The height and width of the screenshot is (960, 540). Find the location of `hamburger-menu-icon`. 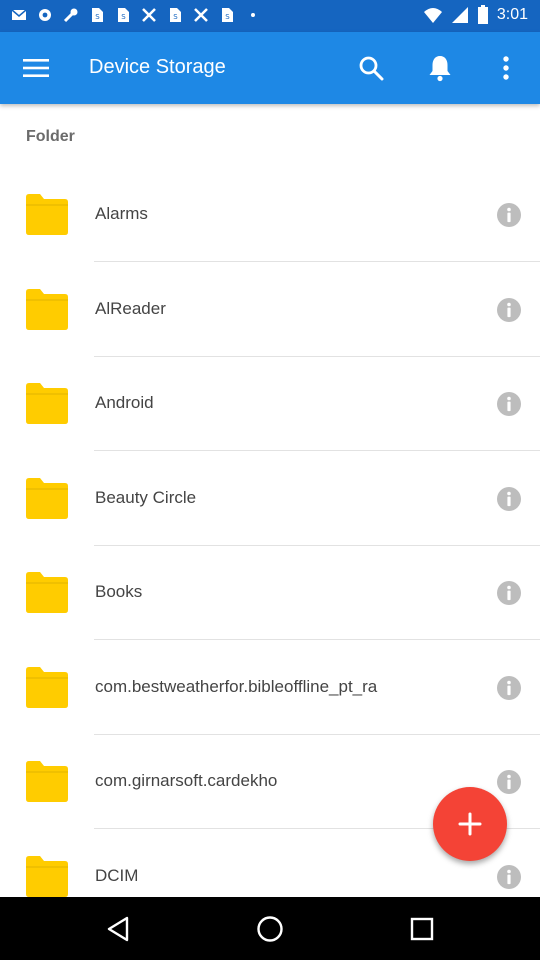

hamburger-menu-icon is located at coordinates (36, 68).